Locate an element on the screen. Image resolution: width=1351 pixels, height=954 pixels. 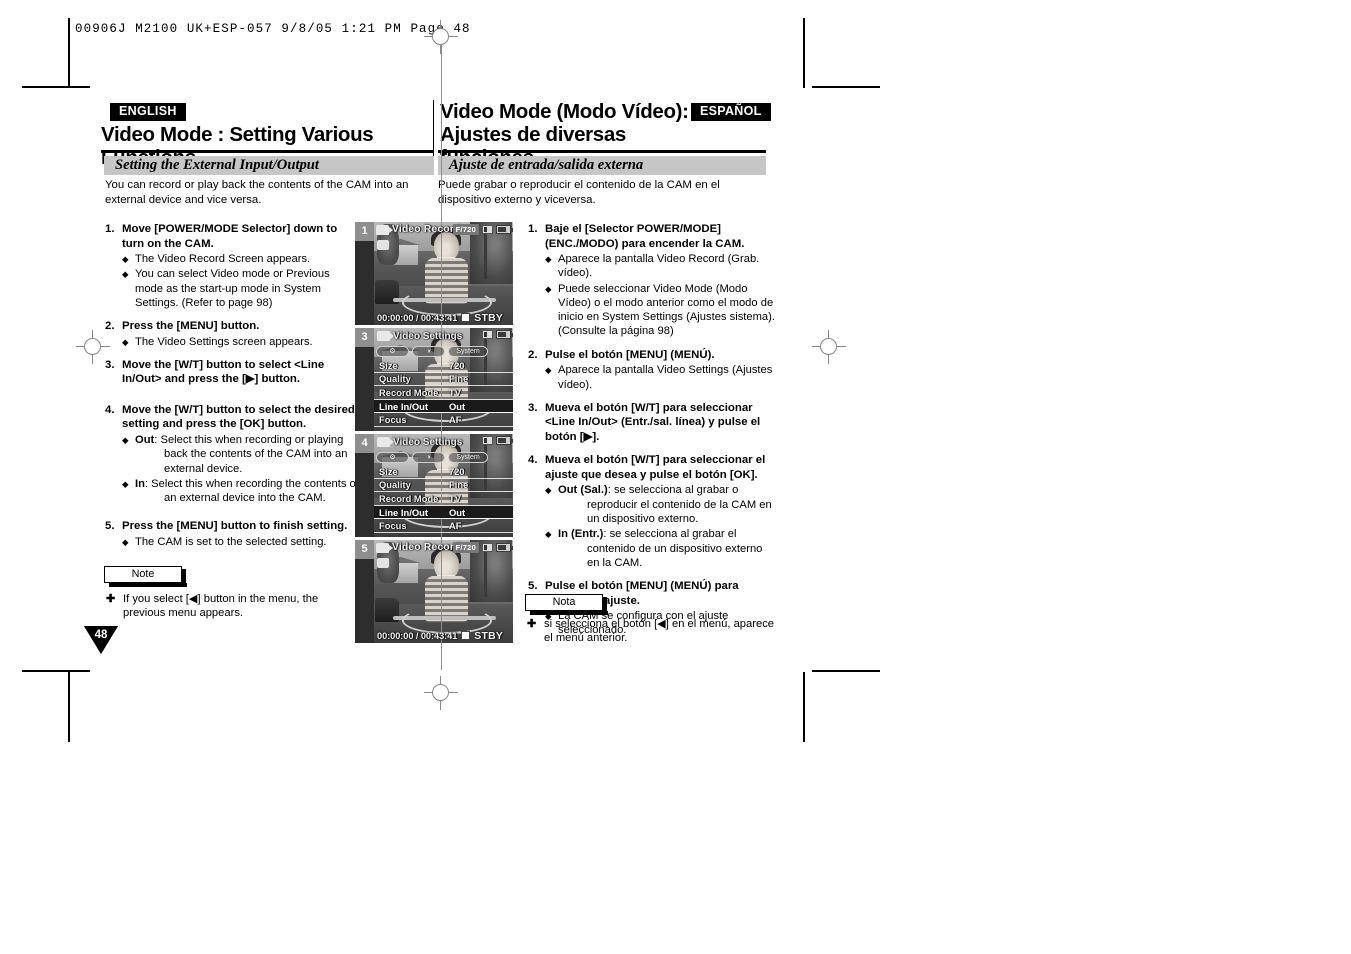
resolution-indicator: F/720 is located at coordinates (465, 229).